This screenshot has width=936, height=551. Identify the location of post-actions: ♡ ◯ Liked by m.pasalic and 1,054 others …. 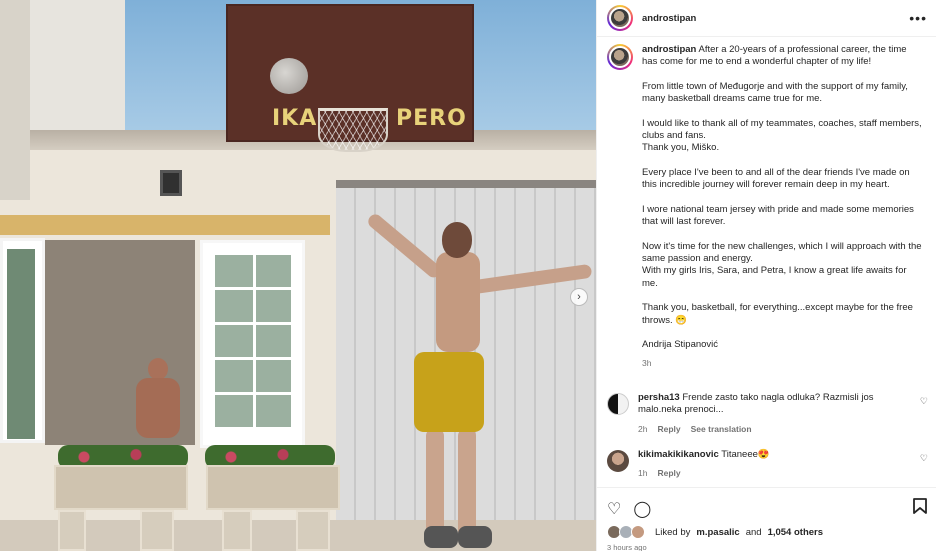
(766, 519).